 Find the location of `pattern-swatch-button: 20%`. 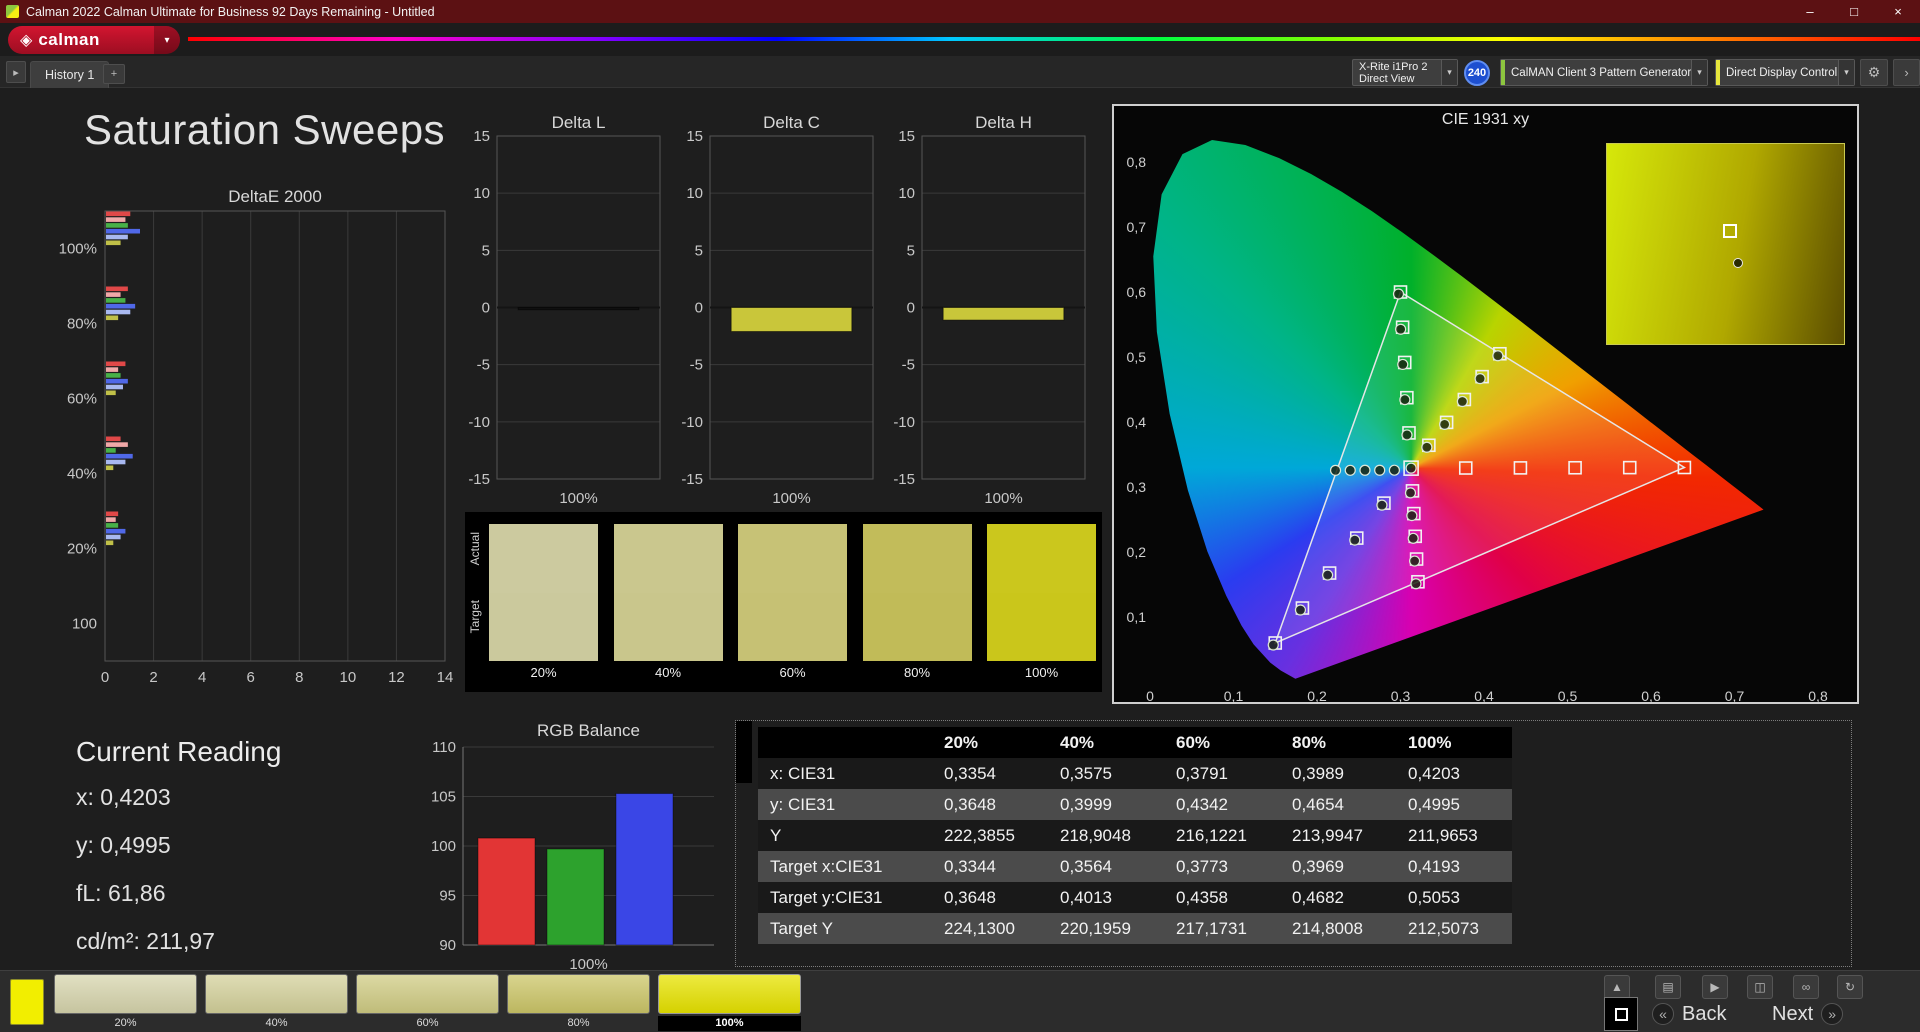

pattern-swatch-button: 20% is located at coordinates (125, 1002).